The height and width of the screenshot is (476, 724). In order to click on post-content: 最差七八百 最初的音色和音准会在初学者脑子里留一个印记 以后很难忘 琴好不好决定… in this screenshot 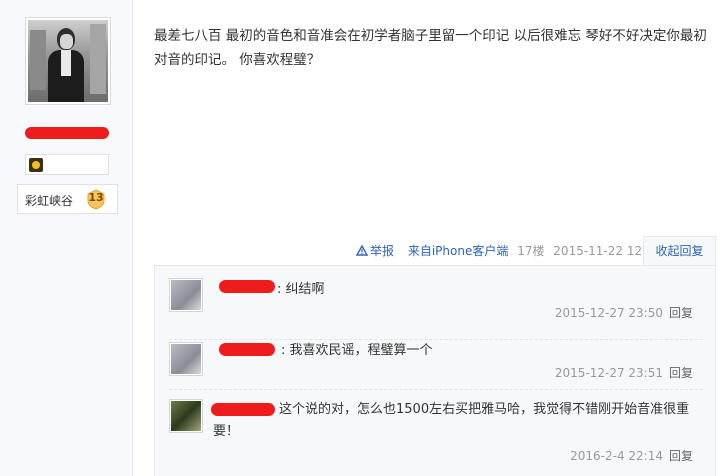, I will do `click(430, 48)`.